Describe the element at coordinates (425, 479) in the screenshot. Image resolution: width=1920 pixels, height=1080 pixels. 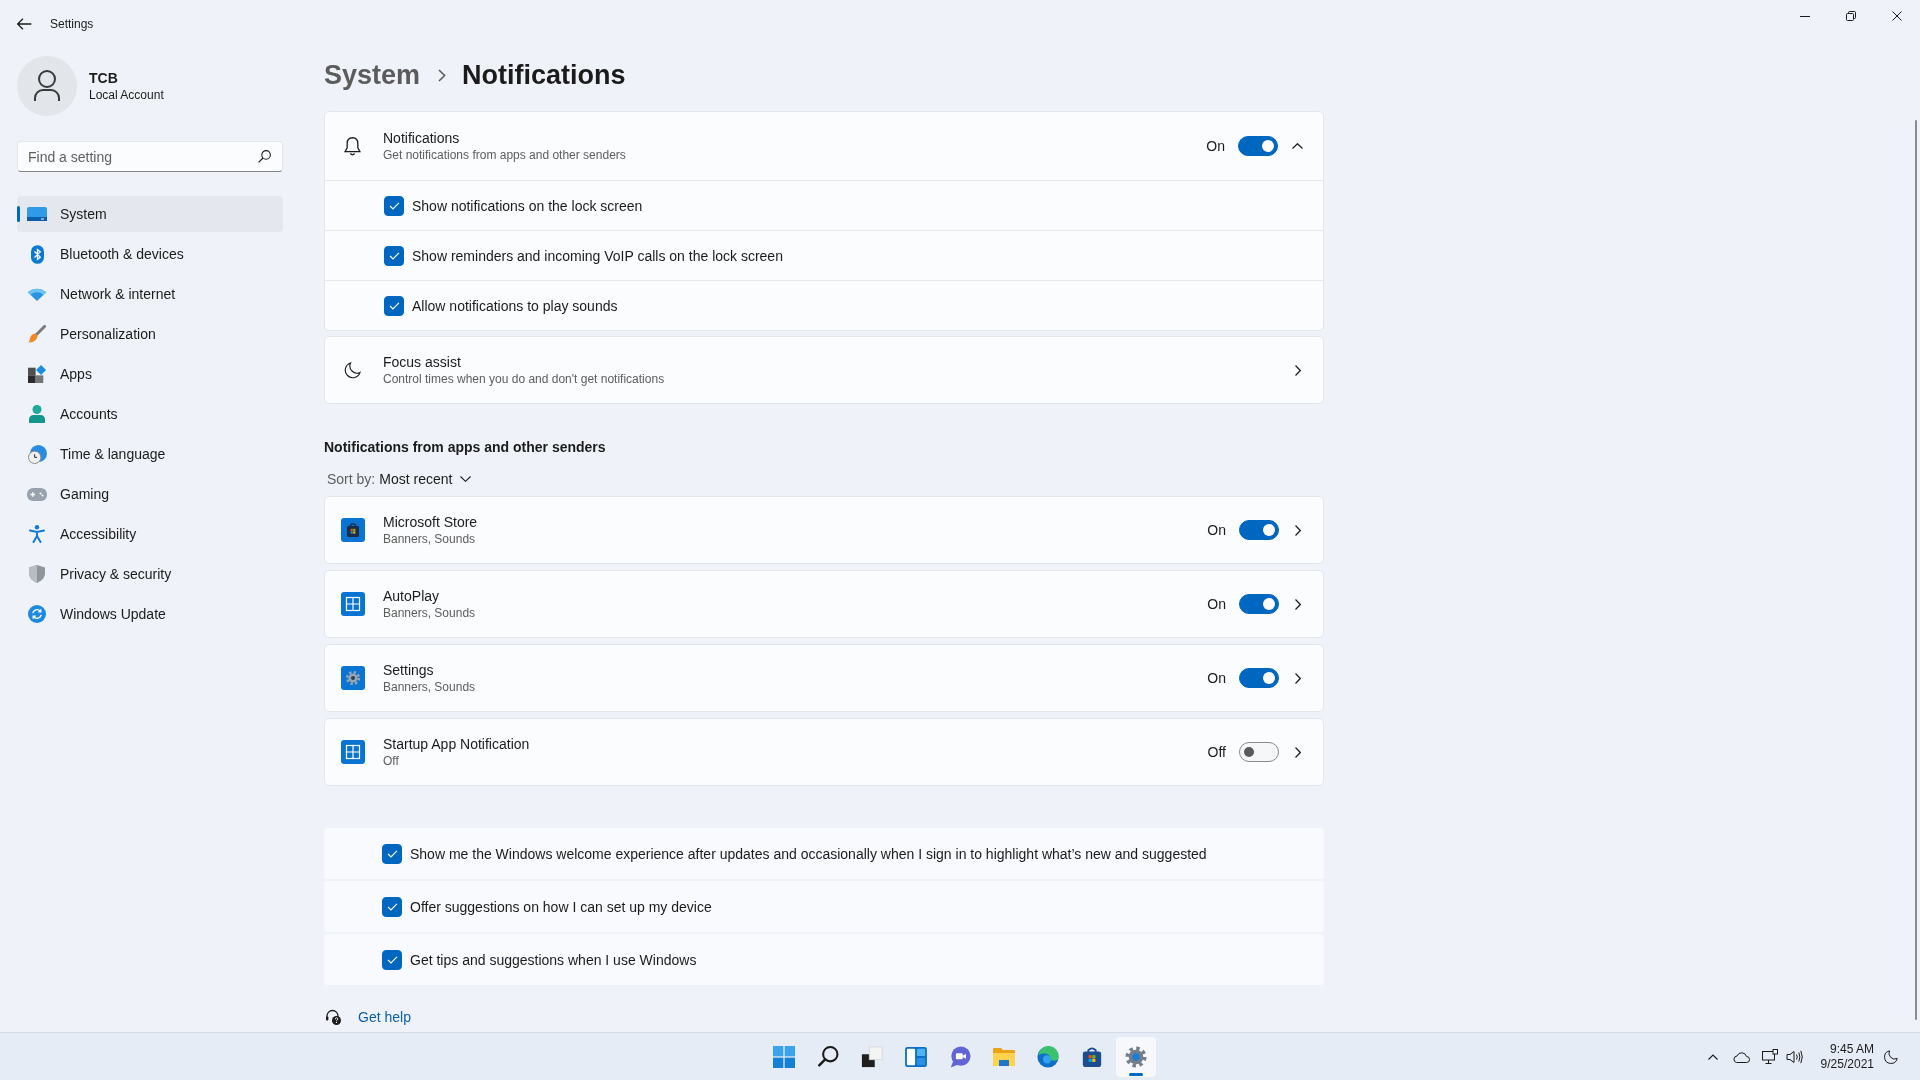
I see `sort-dropdown: Most recent` at that location.